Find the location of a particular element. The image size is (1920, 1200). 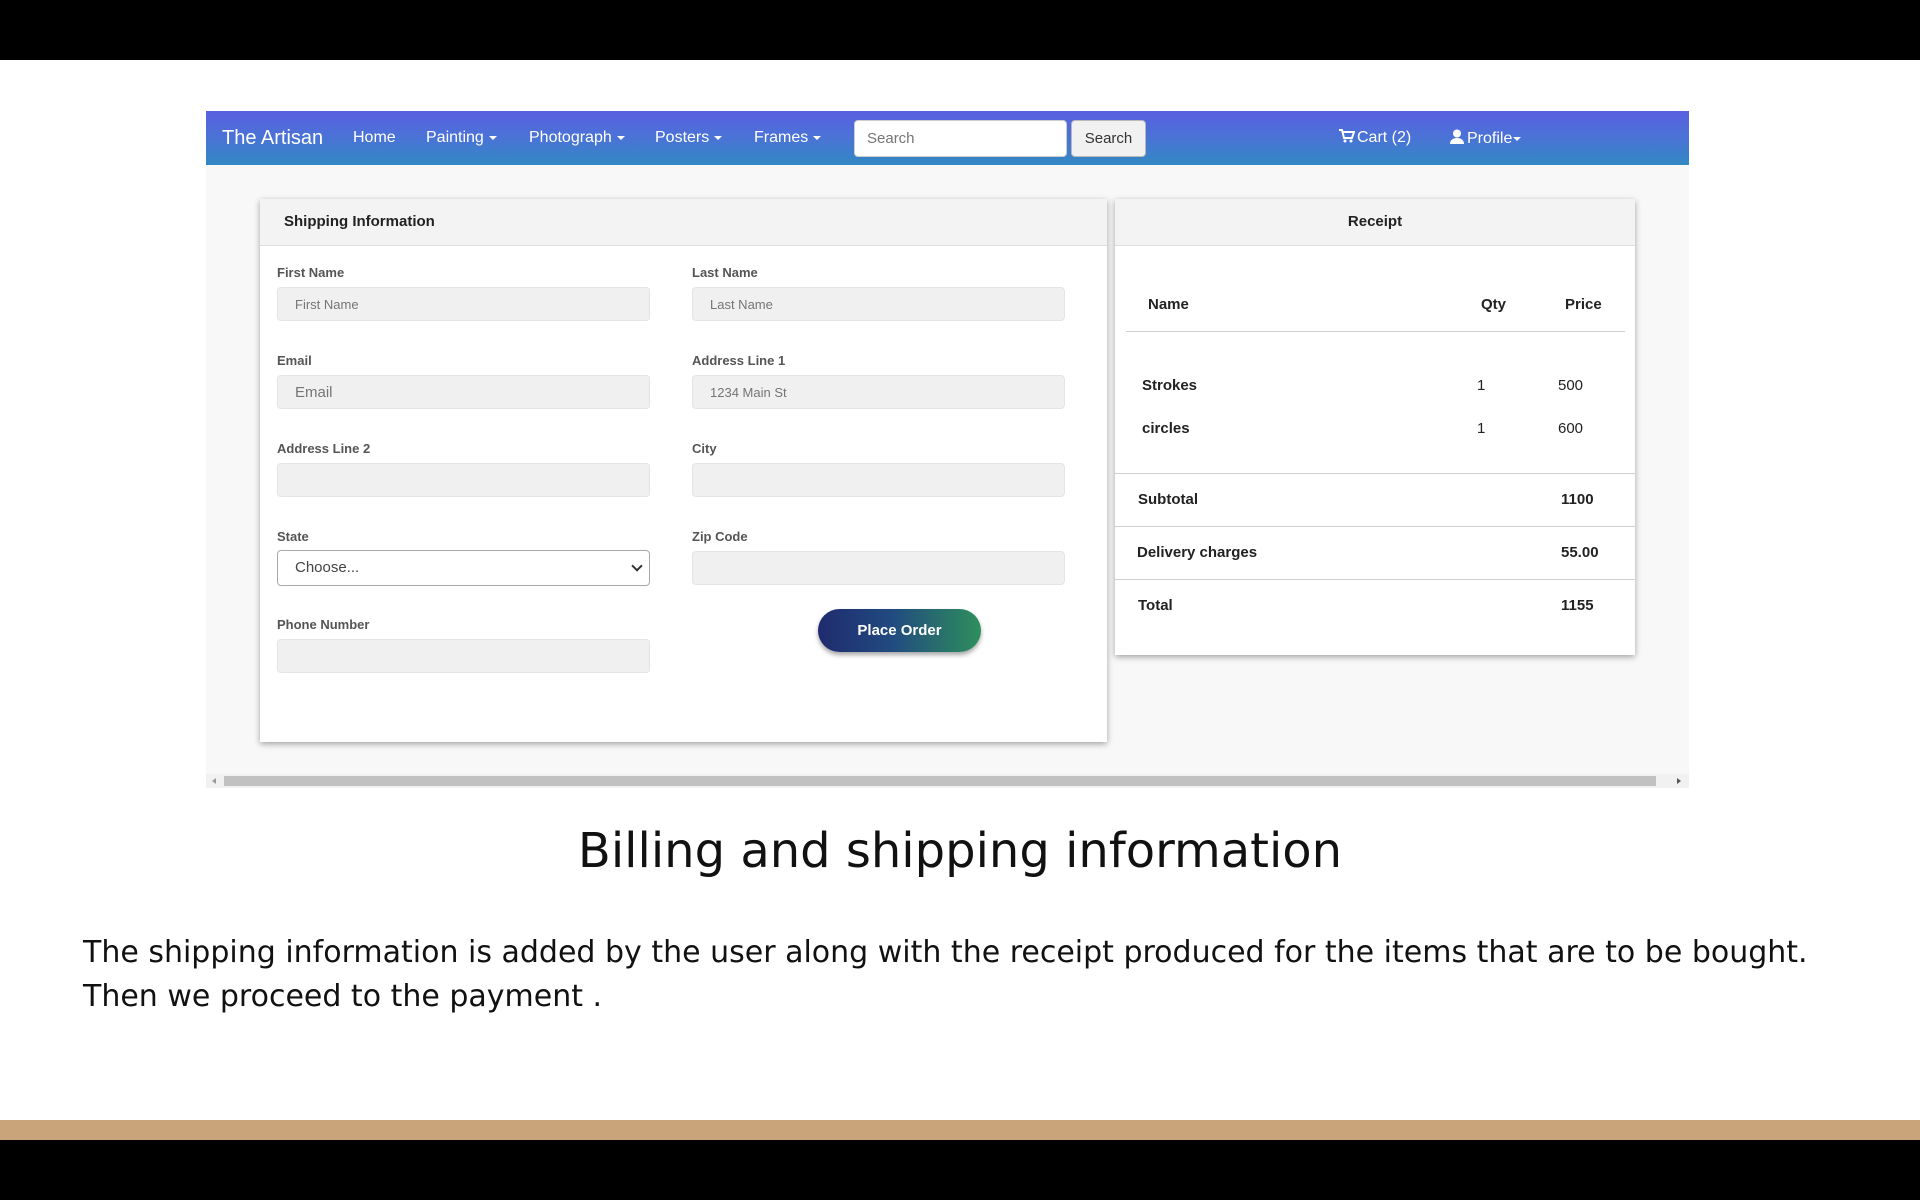

receipt-title: Receipt is located at coordinates (1375, 222).